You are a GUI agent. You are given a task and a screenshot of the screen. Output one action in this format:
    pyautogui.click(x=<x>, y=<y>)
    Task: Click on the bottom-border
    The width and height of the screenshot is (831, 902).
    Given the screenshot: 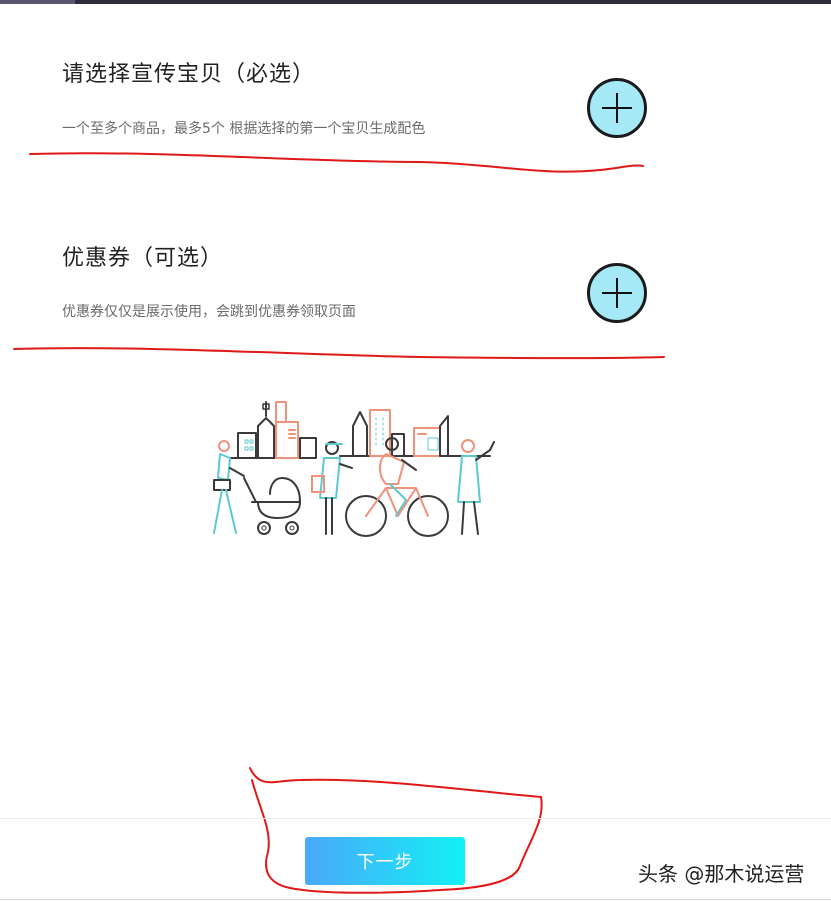 What is the action you would take?
    pyautogui.click(x=415, y=899)
    